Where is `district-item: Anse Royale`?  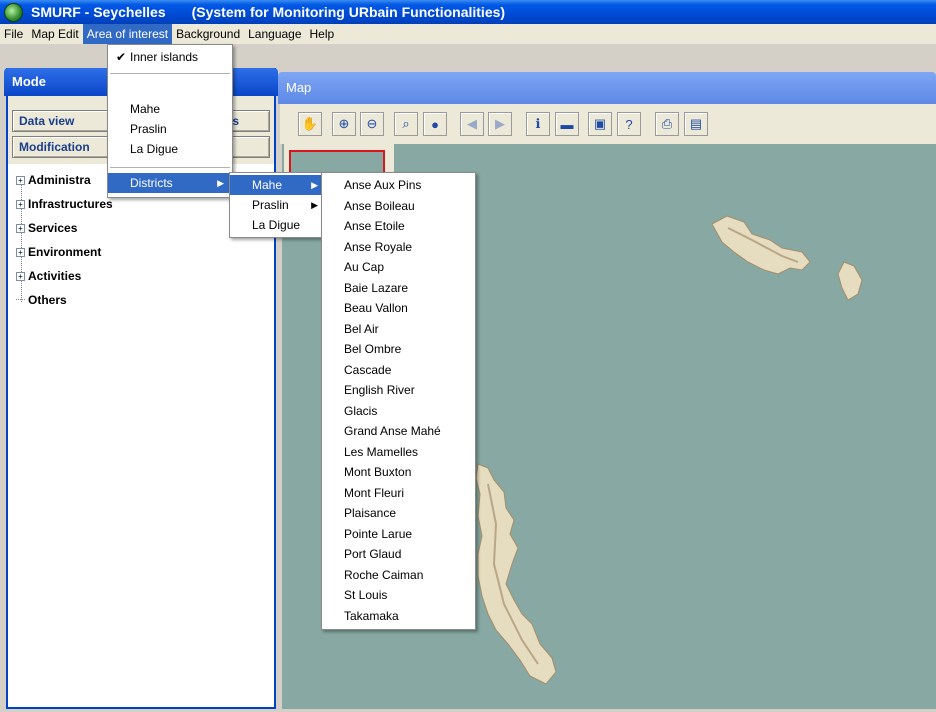
district-item: Anse Royale is located at coordinates (398, 247).